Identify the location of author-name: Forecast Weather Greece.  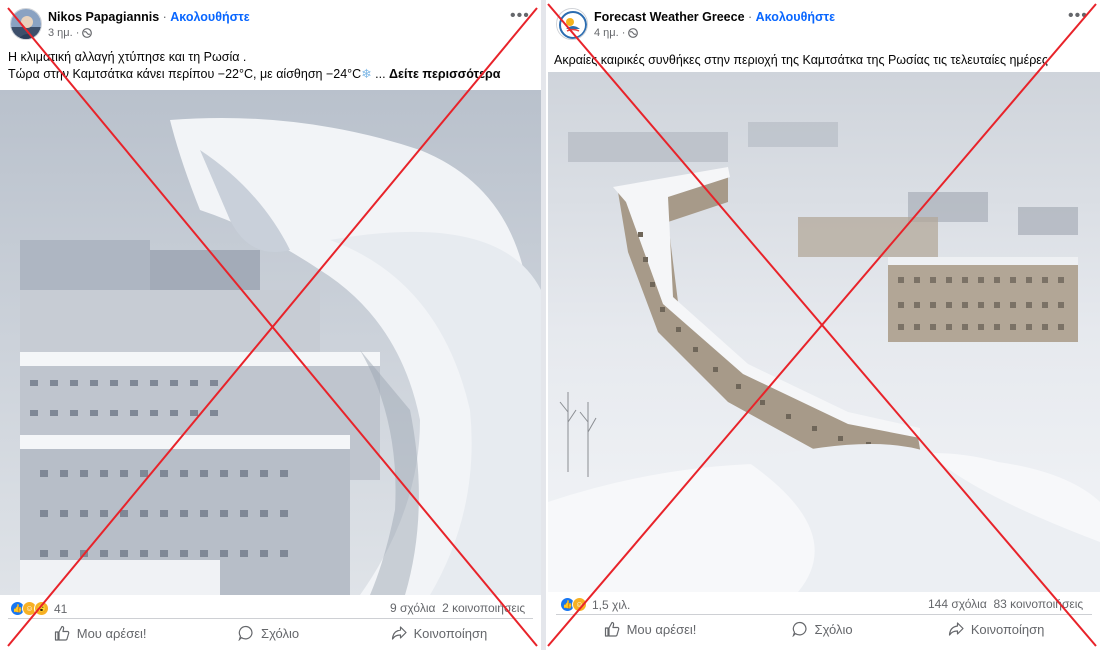
(669, 17).